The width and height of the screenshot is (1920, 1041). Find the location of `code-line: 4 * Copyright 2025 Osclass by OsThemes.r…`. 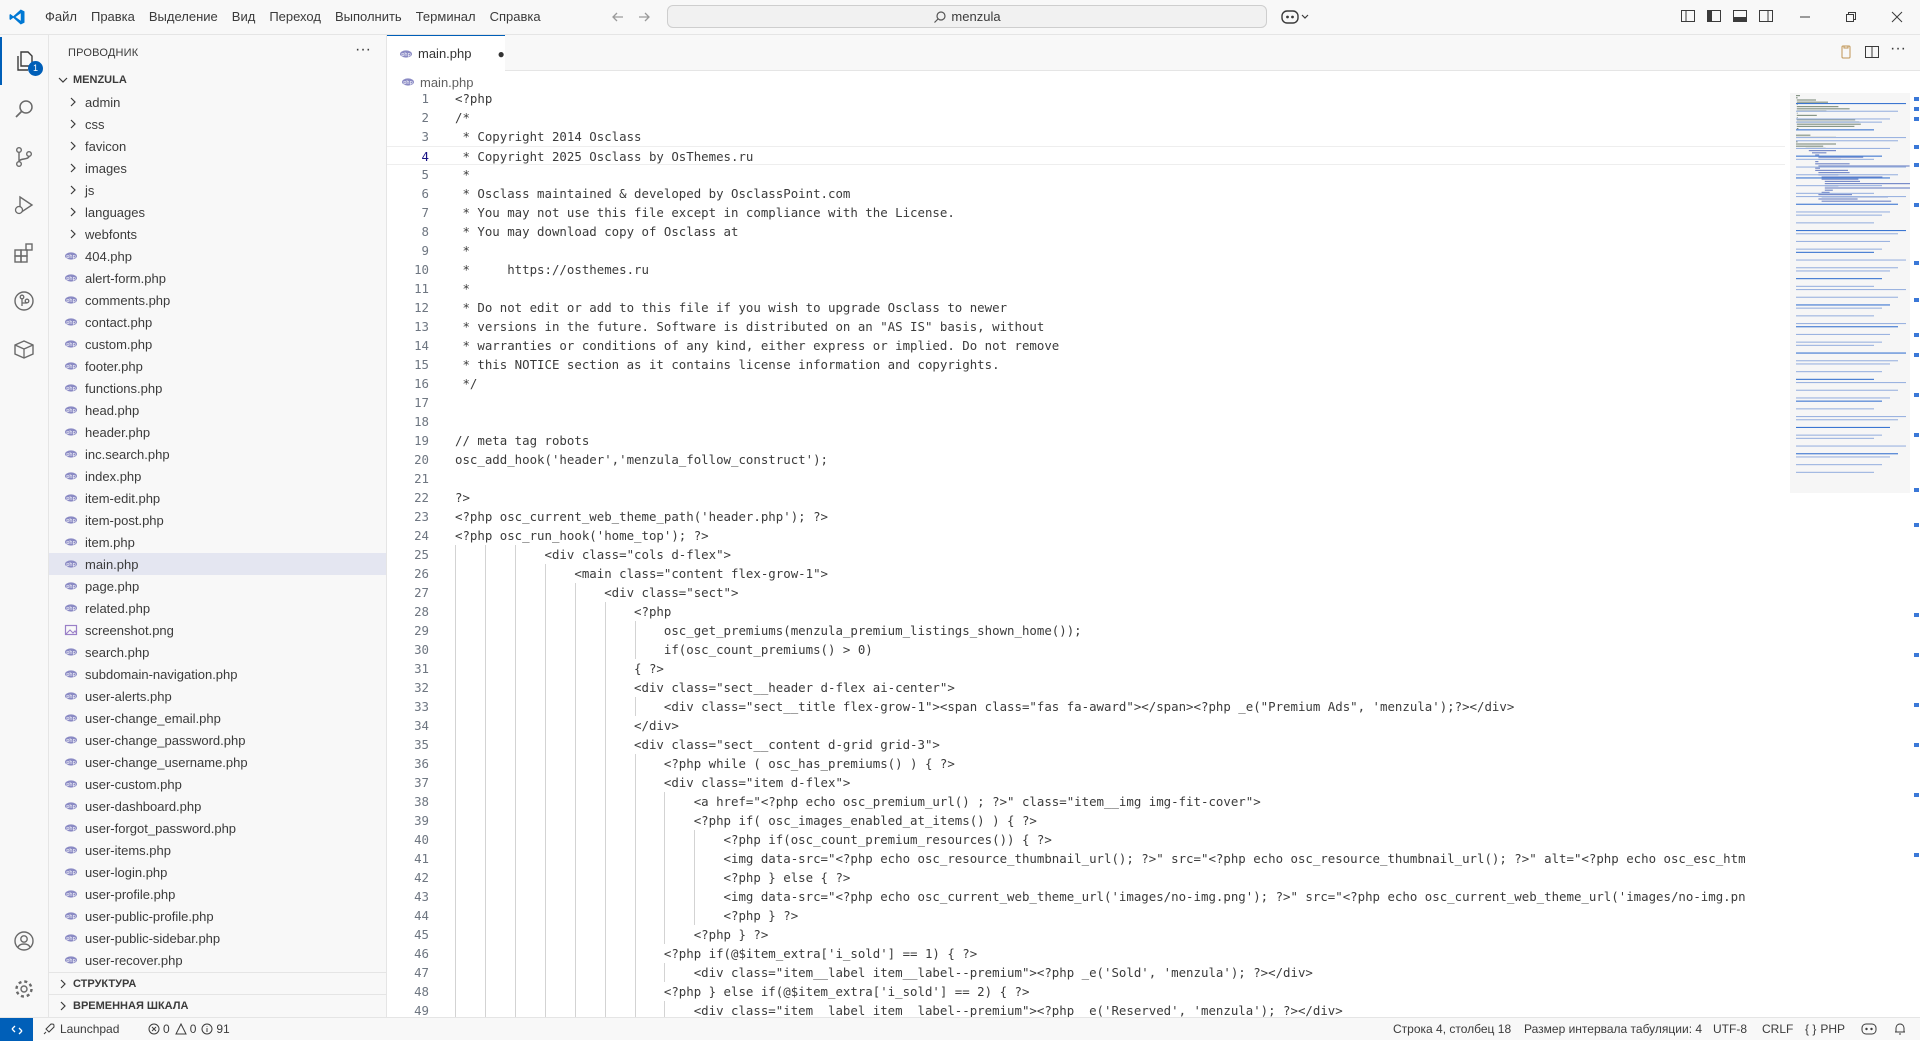

code-line: 4 * Copyright 2025 Osclass by OsThemes.r… is located at coordinates (1086, 155).